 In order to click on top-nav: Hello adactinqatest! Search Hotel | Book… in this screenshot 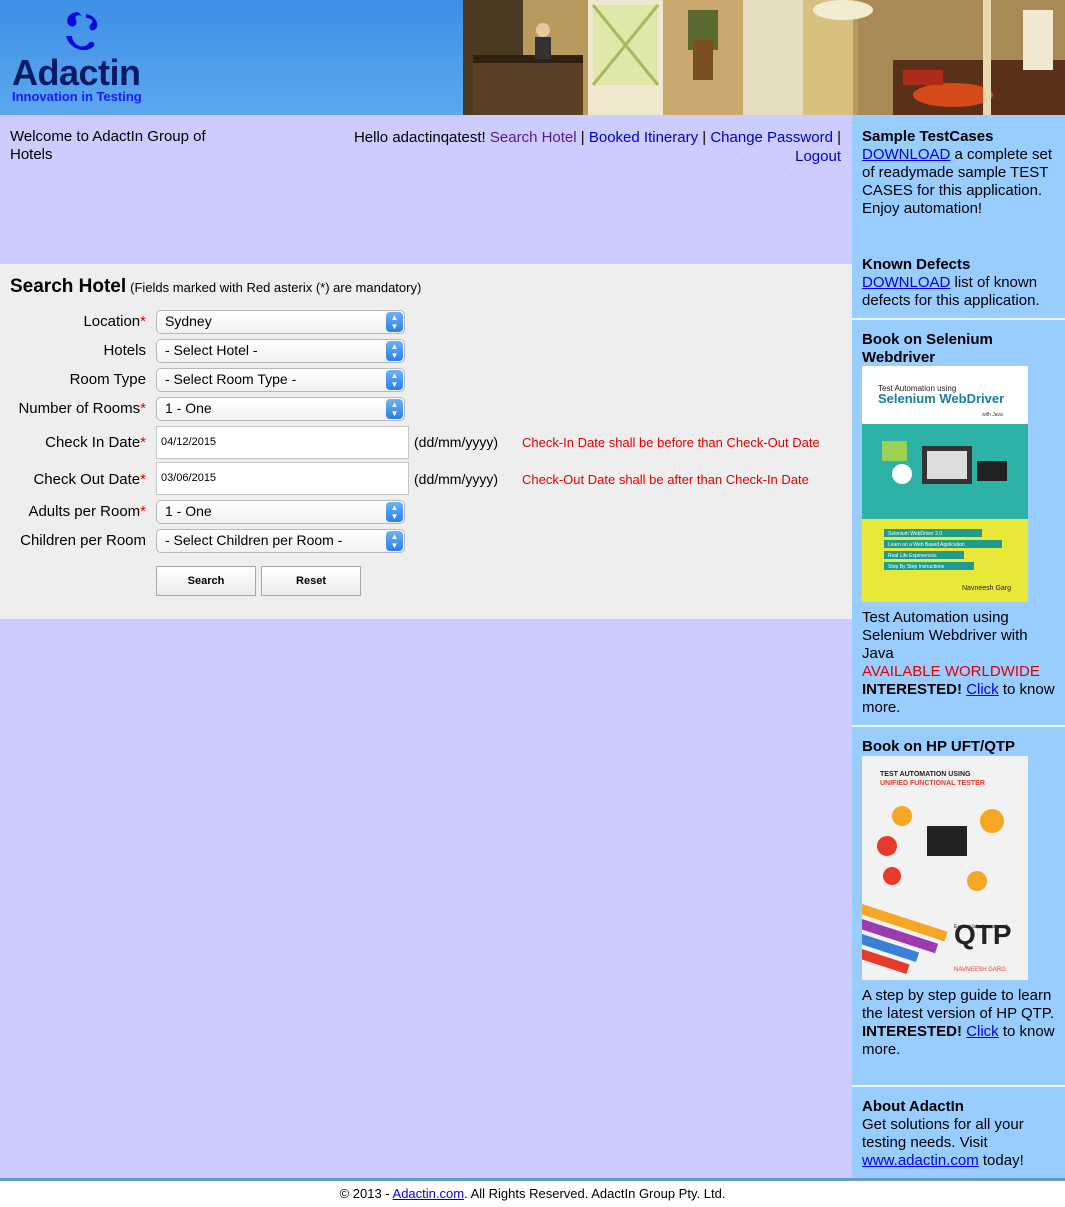, I will do `click(571, 147)`.